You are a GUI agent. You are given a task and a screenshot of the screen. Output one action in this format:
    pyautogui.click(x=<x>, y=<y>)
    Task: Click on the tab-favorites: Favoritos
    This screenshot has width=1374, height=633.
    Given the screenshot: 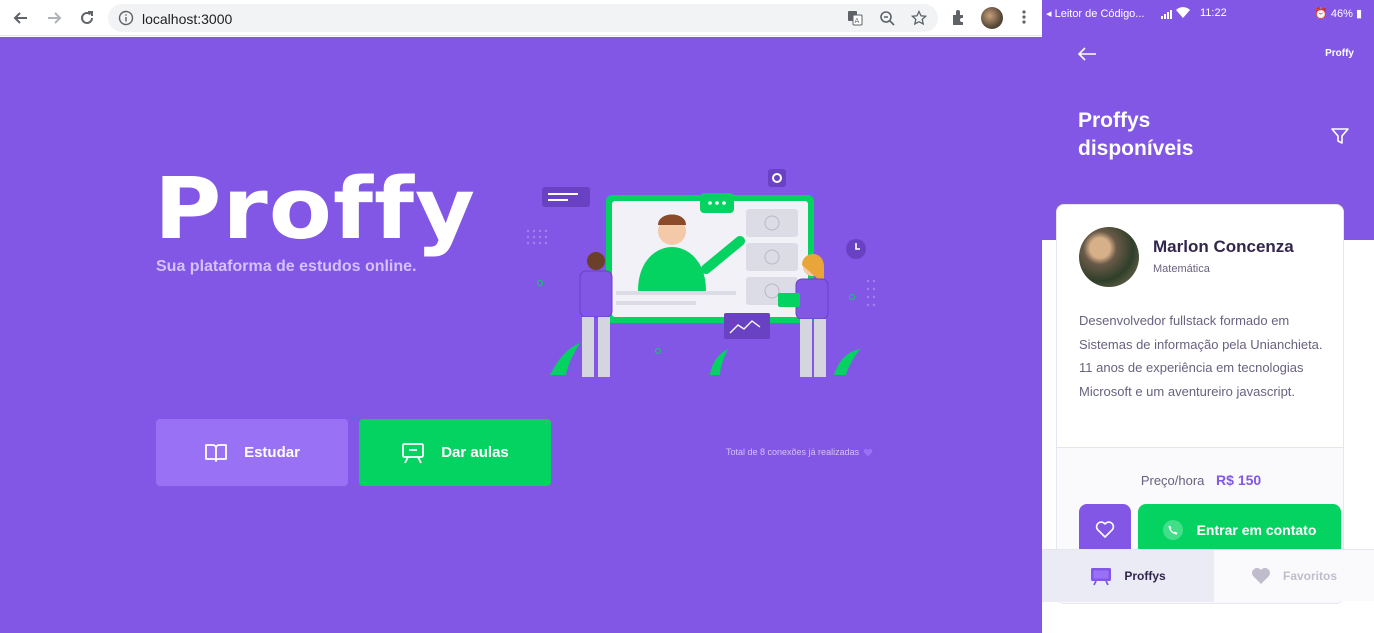 What is the action you would take?
    pyautogui.click(x=1294, y=576)
    